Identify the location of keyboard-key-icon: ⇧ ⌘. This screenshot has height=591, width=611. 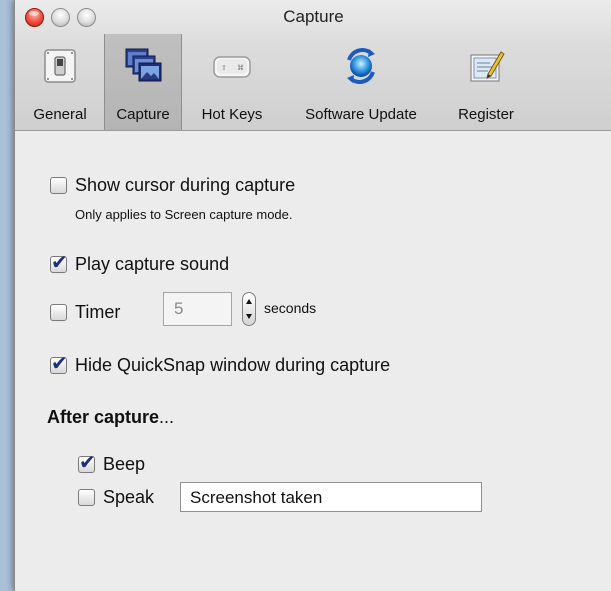
(232, 67).